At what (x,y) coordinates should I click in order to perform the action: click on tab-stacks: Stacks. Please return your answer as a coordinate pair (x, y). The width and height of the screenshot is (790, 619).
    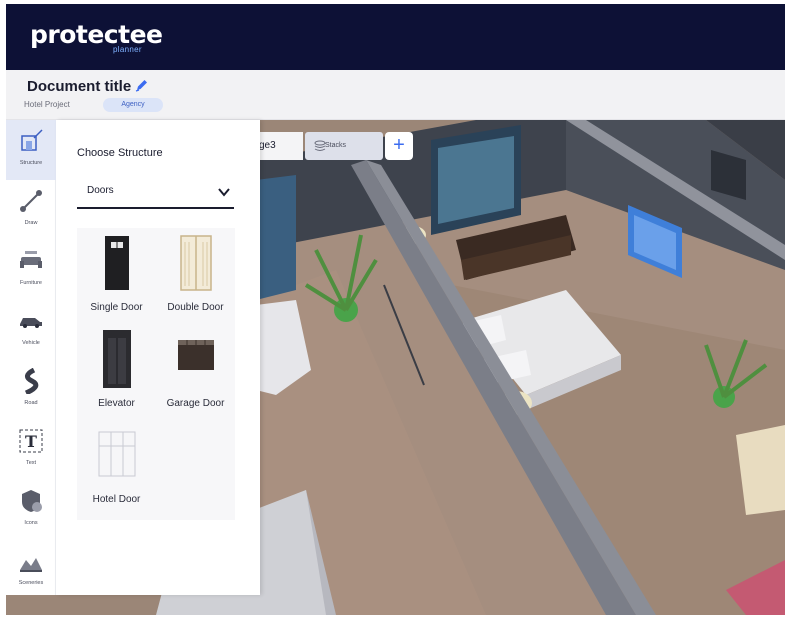
    Looking at the image, I should click on (344, 146).